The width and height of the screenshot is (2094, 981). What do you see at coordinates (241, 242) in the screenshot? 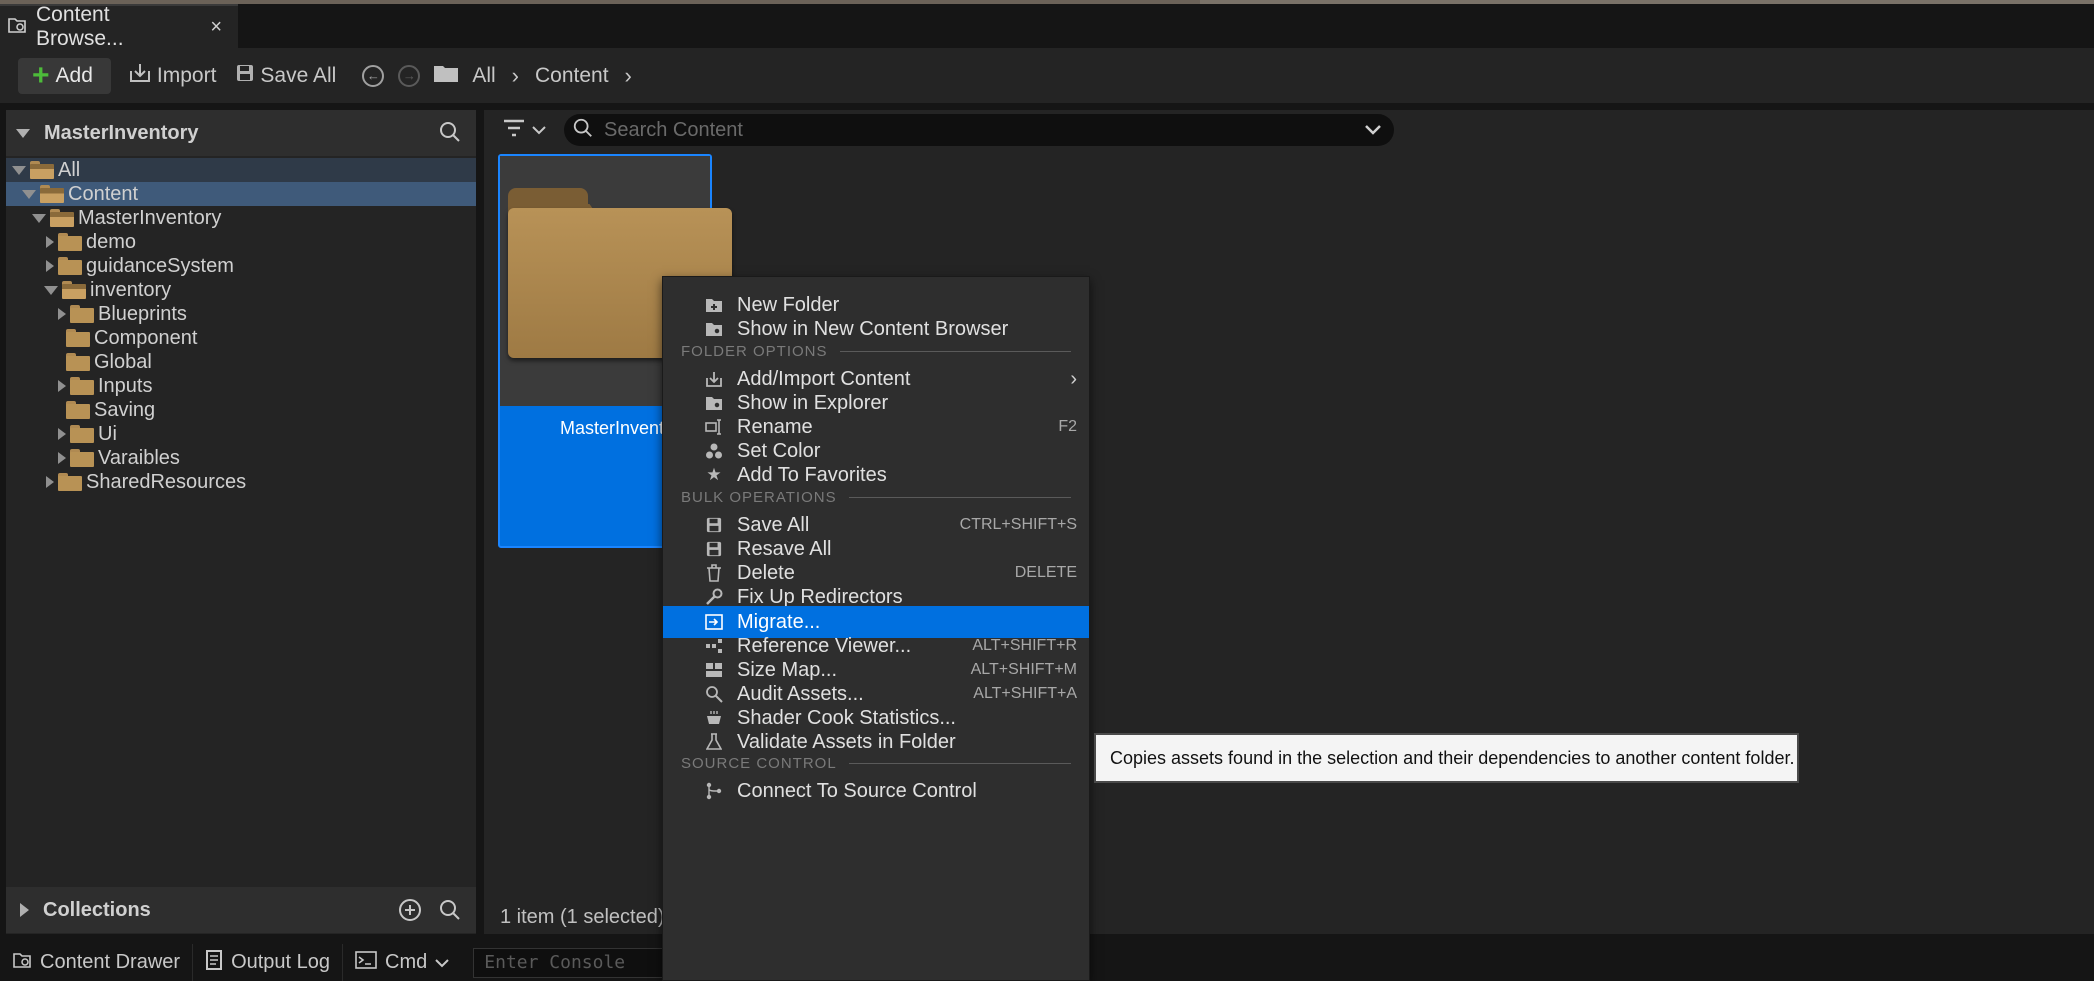
I see `tree-item-demo: demo` at bounding box center [241, 242].